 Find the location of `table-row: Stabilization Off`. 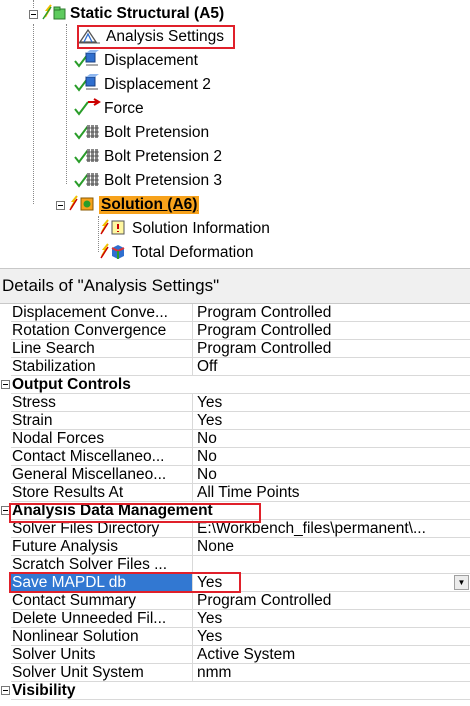

table-row: Stabilization Off is located at coordinates (235, 367).